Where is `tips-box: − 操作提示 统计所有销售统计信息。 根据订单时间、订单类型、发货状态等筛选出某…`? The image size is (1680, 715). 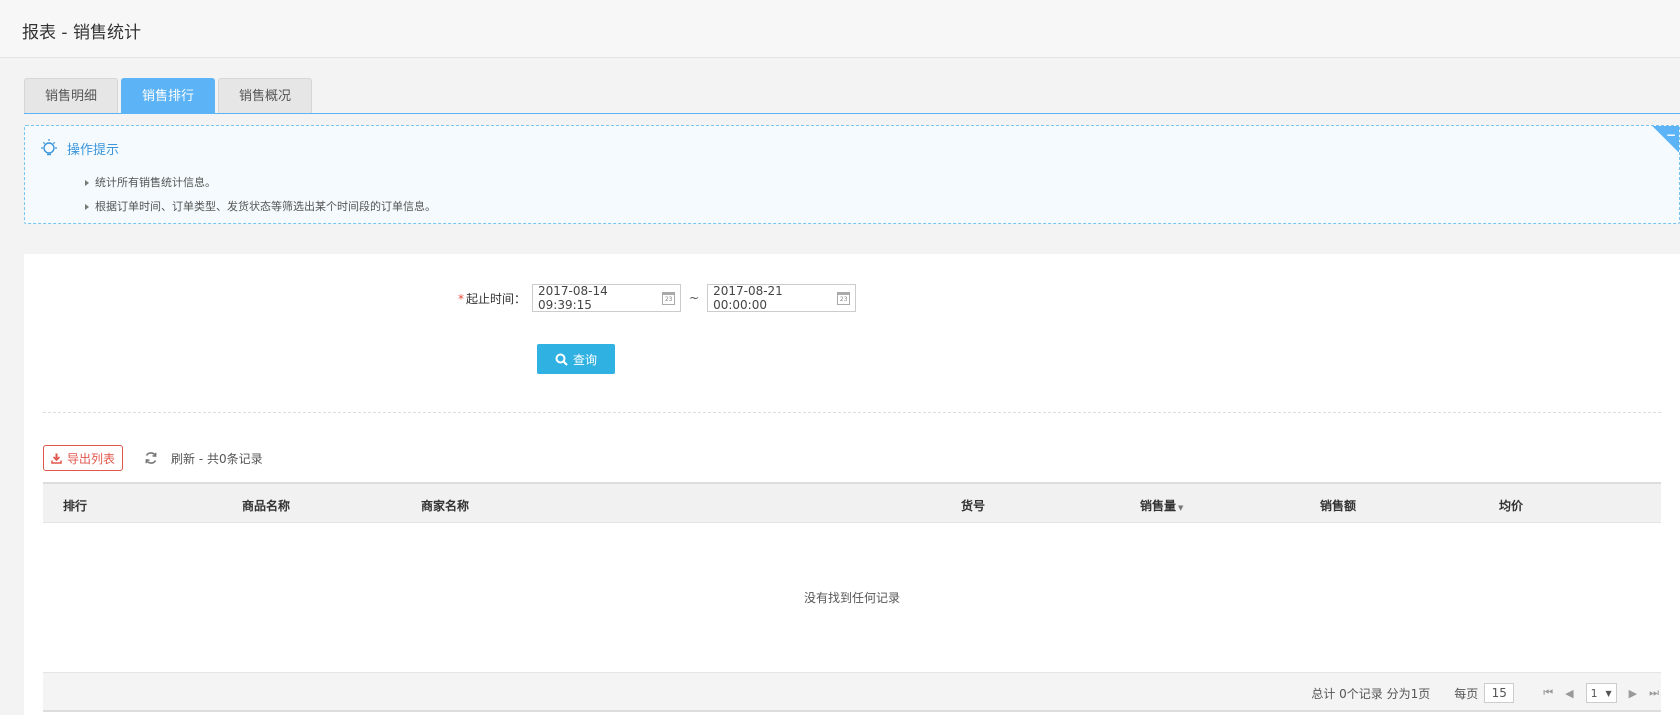 tips-box: − 操作提示 统计所有销售统计信息。 根据订单时间、订单类型、发货状态等筛选出某… is located at coordinates (852, 174).